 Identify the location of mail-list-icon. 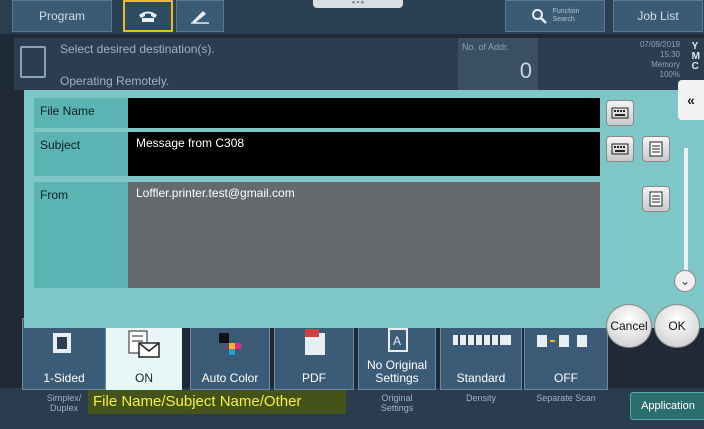
(144, 344).